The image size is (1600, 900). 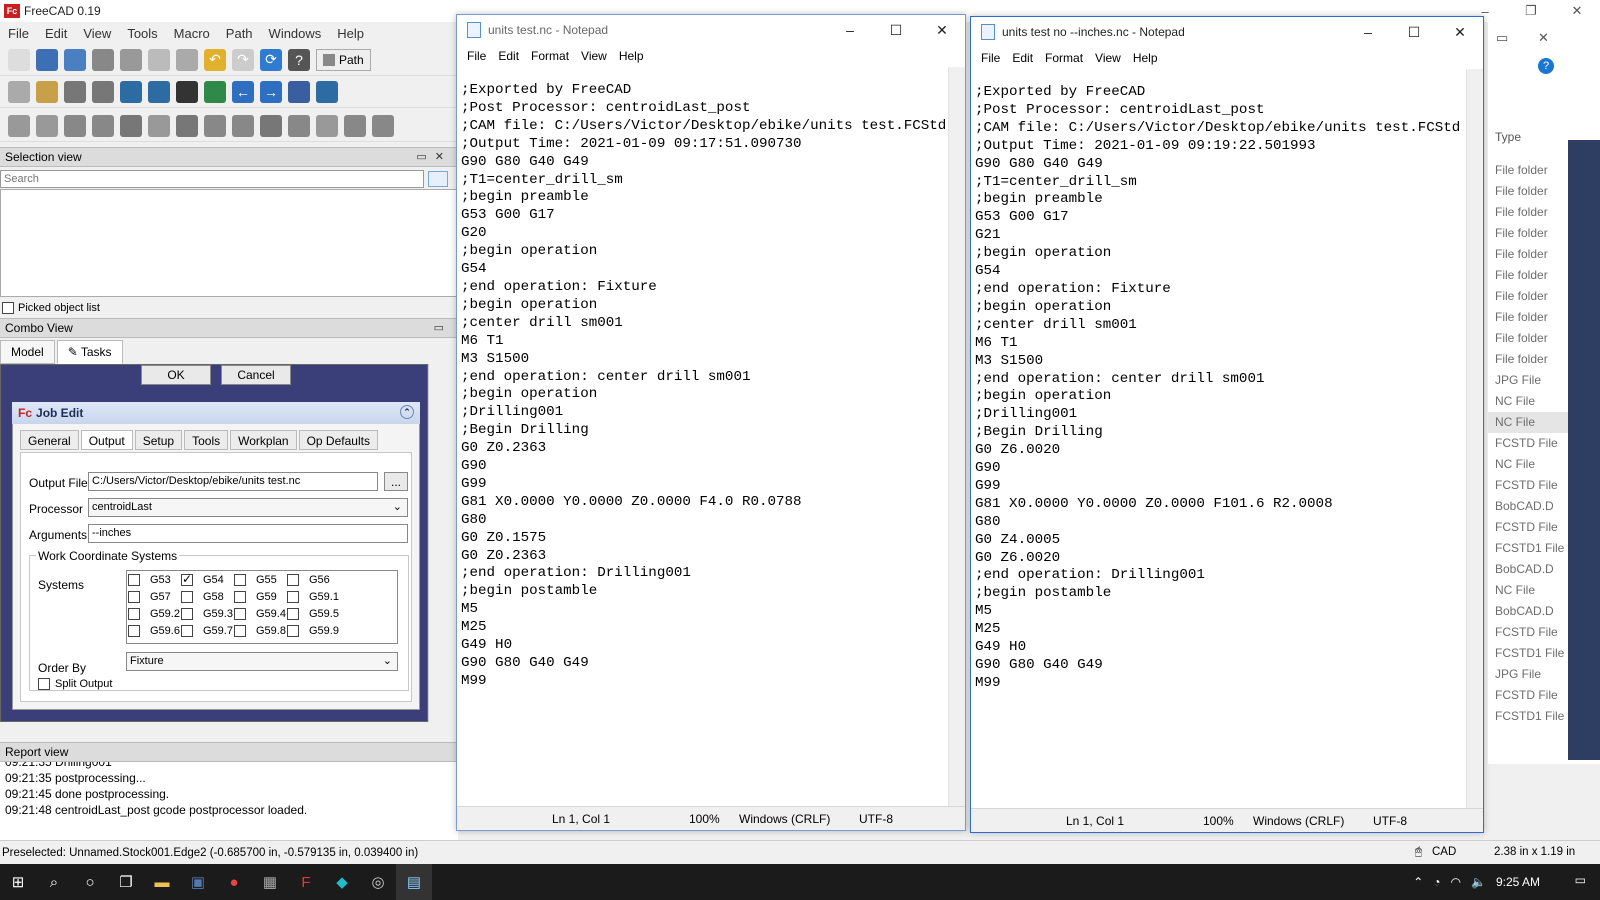 I want to click on ok-button: OK, so click(x=176, y=375).